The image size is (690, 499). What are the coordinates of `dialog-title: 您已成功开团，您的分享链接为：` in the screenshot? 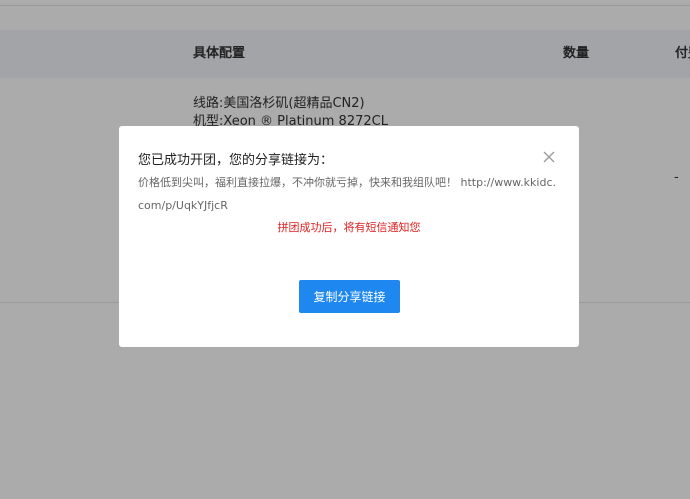 It's located at (236, 160).